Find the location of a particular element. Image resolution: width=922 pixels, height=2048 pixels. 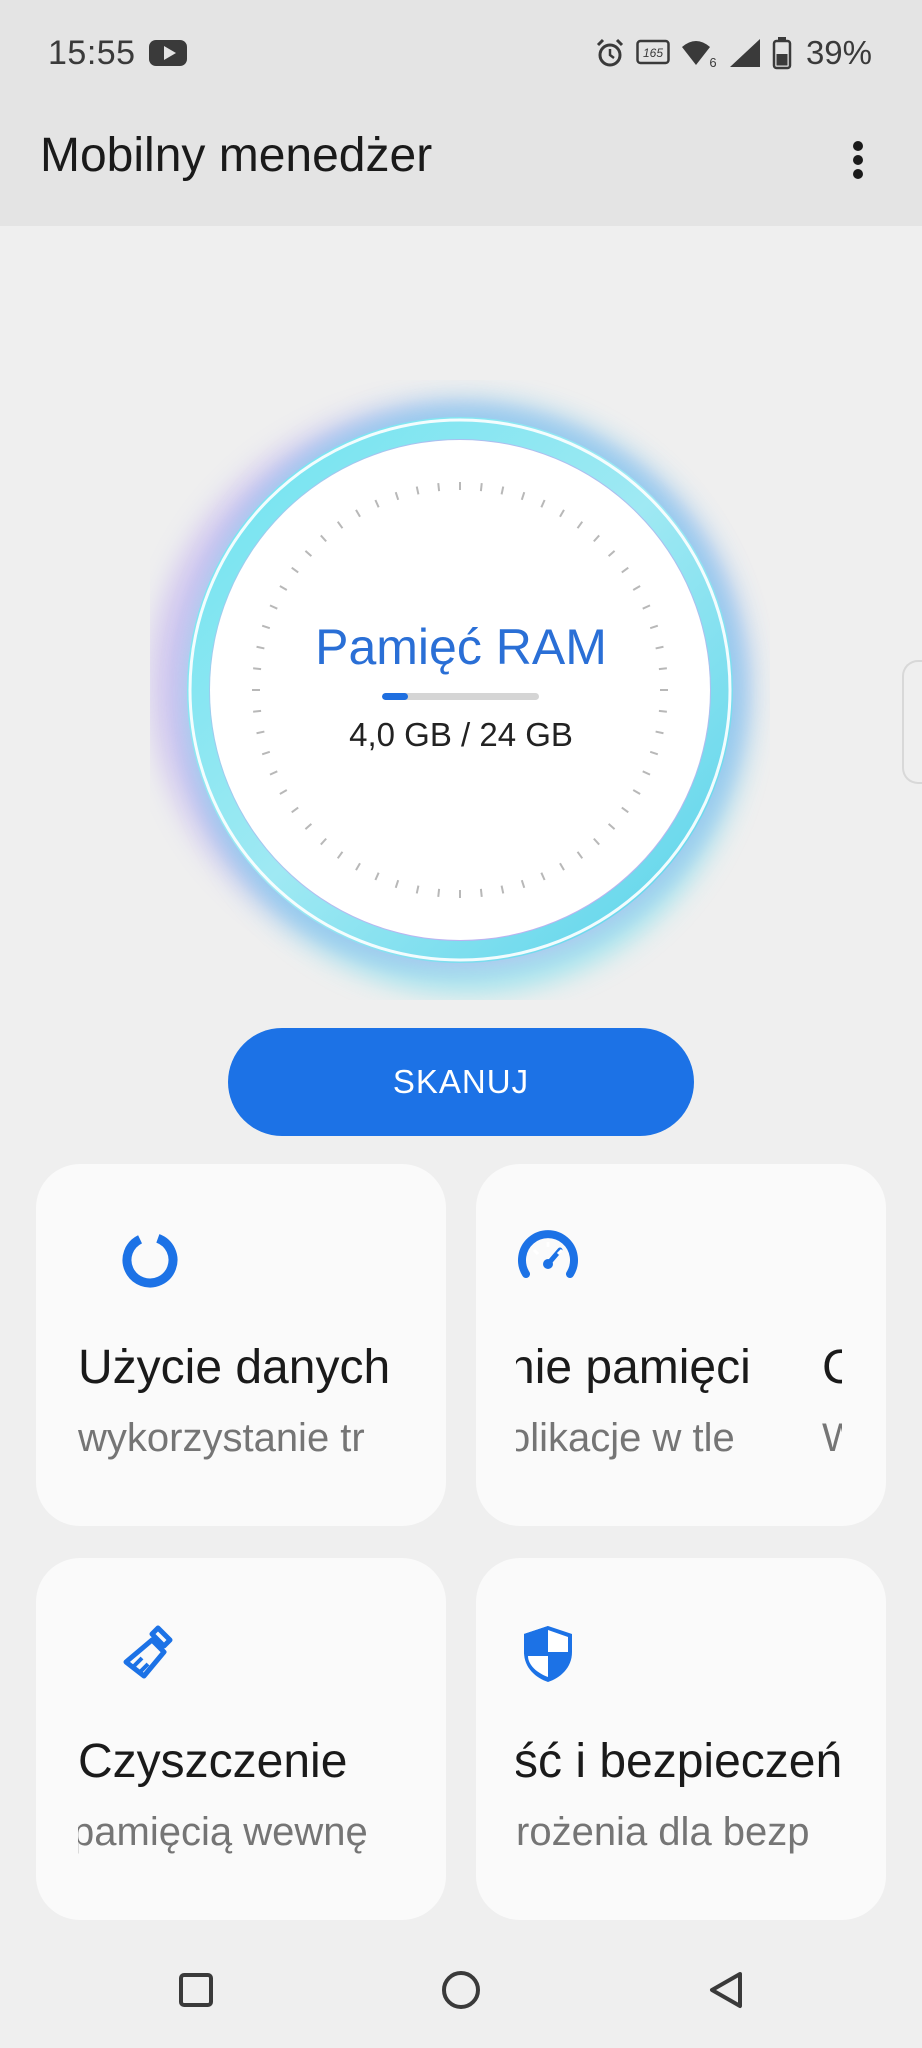

ram-usage-bar is located at coordinates (460, 696).